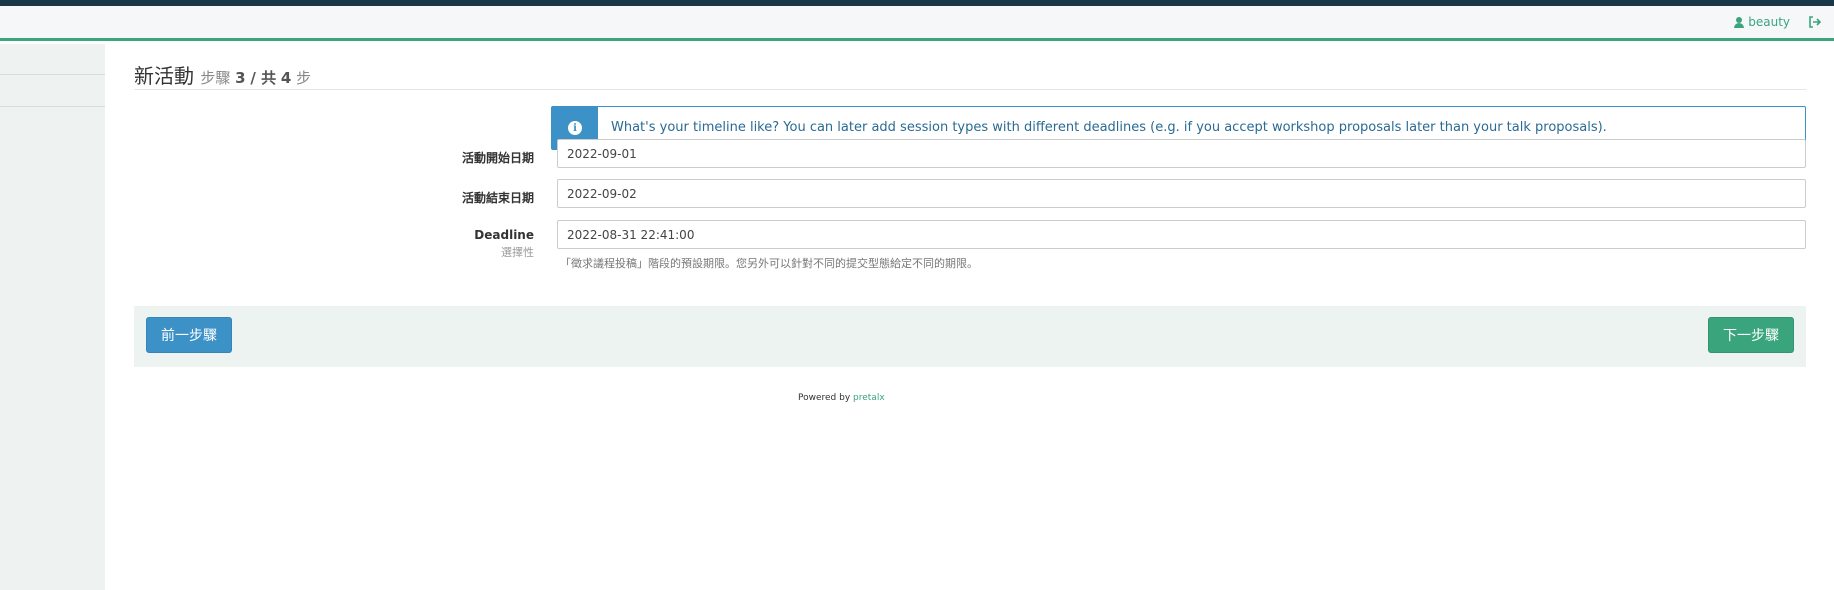 Image resolution: width=1834 pixels, height=590 pixels. What do you see at coordinates (1181, 153) in the screenshot?
I see `start-date-input` at bounding box center [1181, 153].